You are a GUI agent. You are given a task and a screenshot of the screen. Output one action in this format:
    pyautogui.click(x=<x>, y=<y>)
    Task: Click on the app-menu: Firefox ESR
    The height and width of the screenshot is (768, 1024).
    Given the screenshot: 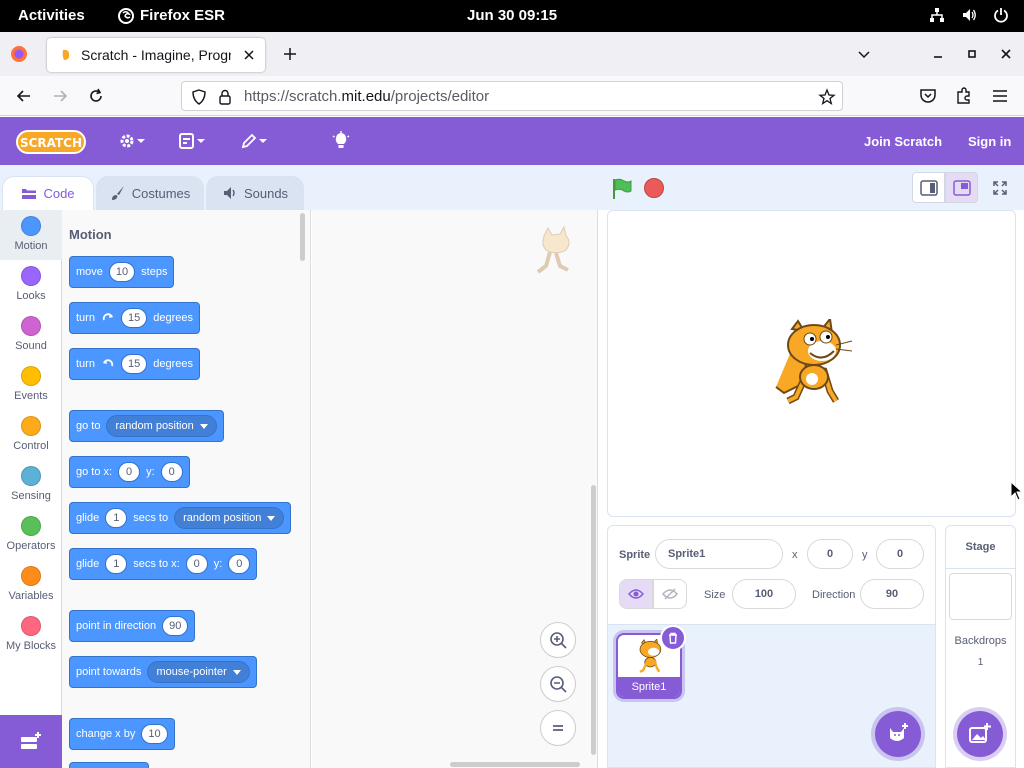 What is the action you would take?
    pyautogui.click(x=171, y=15)
    